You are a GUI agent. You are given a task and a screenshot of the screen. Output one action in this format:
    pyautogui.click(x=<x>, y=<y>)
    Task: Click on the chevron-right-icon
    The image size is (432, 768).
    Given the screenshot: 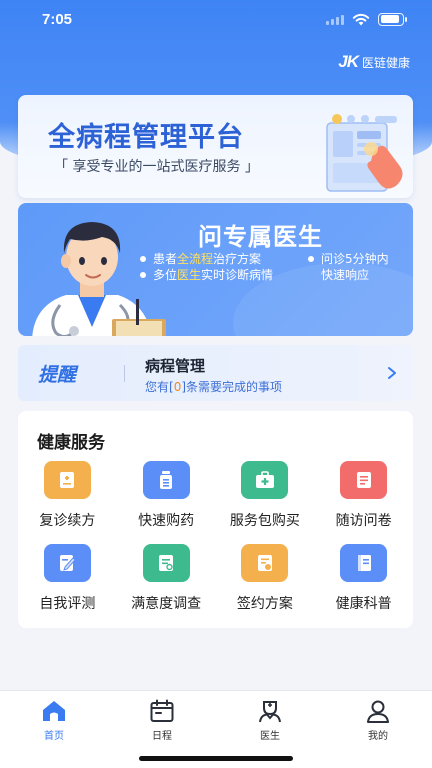 What is the action you would take?
    pyautogui.click(x=392, y=373)
    